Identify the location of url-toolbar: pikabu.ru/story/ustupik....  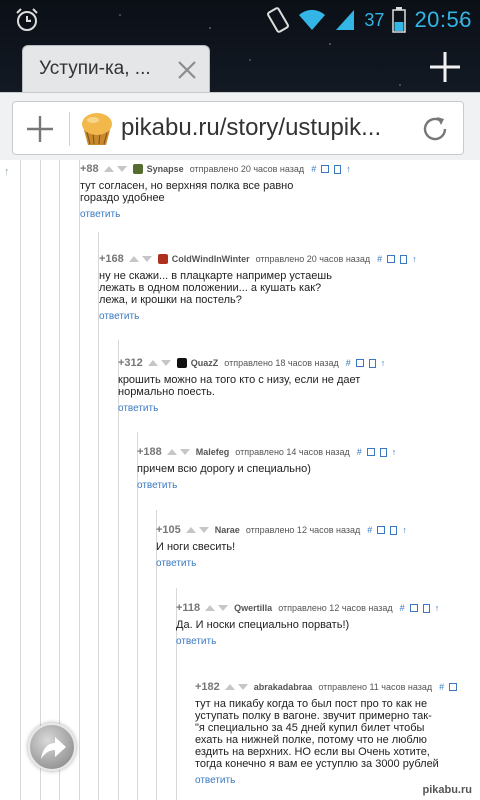
(240, 126).